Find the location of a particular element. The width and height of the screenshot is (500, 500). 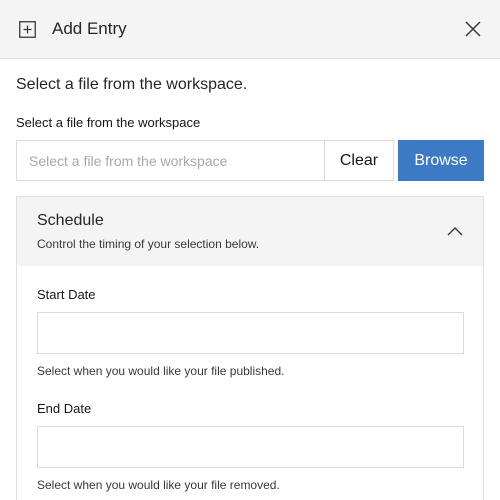

browse-button: Browse is located at coordinates (441, 160).